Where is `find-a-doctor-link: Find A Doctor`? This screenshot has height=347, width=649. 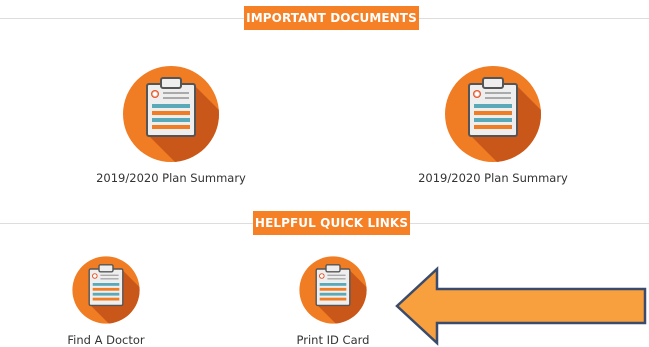
find-a-doctor-link: Find A Doctor is located at coordinates (106, 301).